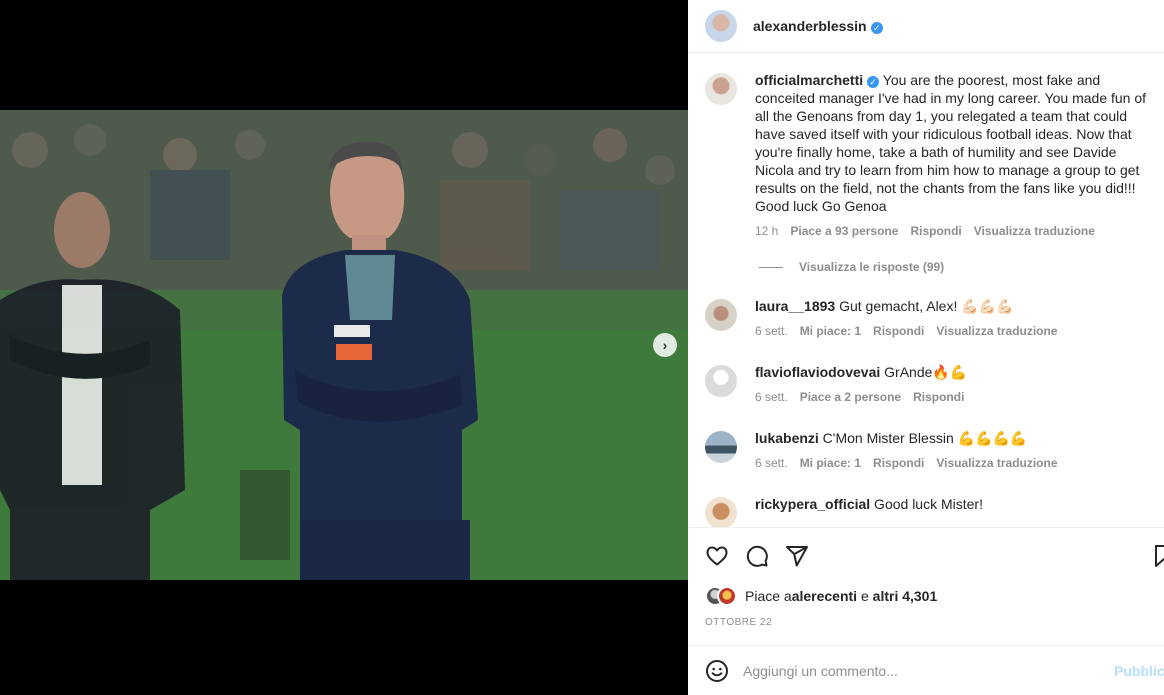  I want to click on likes-others-button: altri 4,301, so click(905, 596).